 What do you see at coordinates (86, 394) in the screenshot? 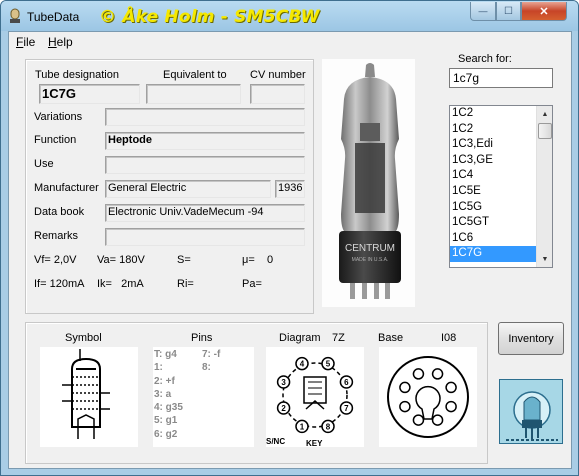
I see `tube-symbol-icon` at bounding box center [86, 394].